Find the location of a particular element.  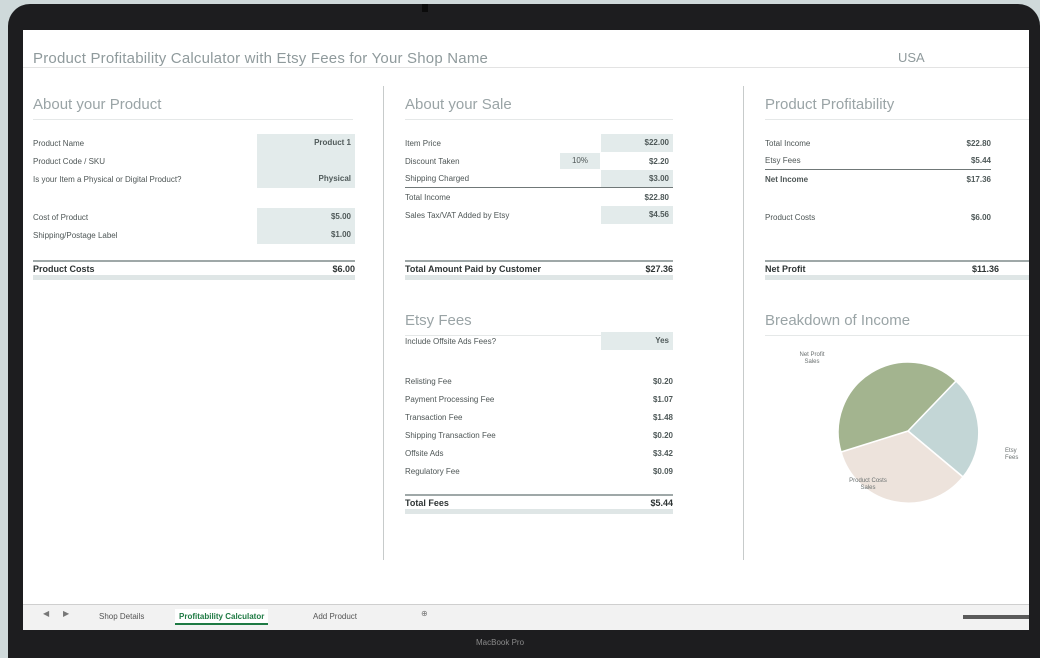

discount-row: Discount Taken $2.20 is located at coordinates (539, 161).